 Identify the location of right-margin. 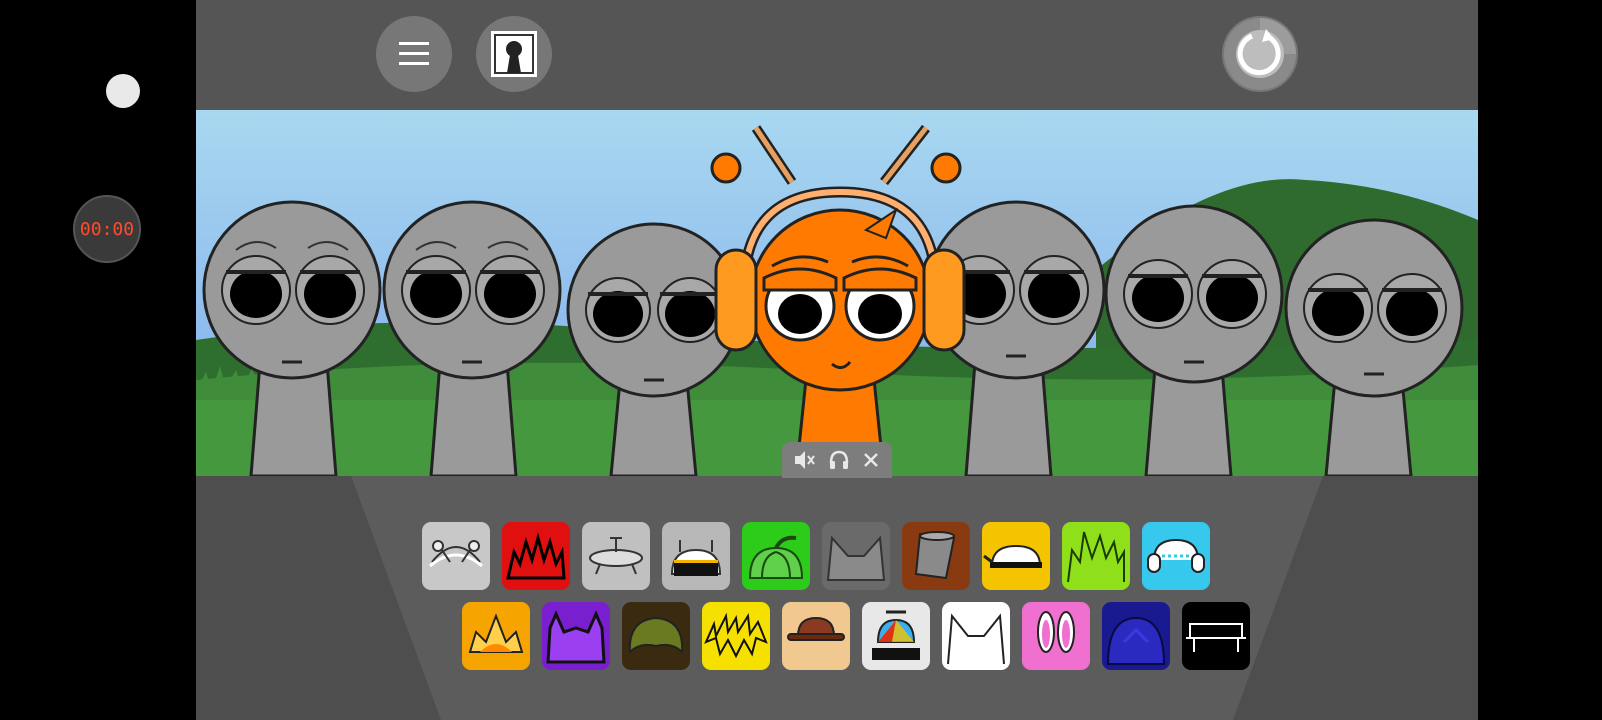
(1540, 360).